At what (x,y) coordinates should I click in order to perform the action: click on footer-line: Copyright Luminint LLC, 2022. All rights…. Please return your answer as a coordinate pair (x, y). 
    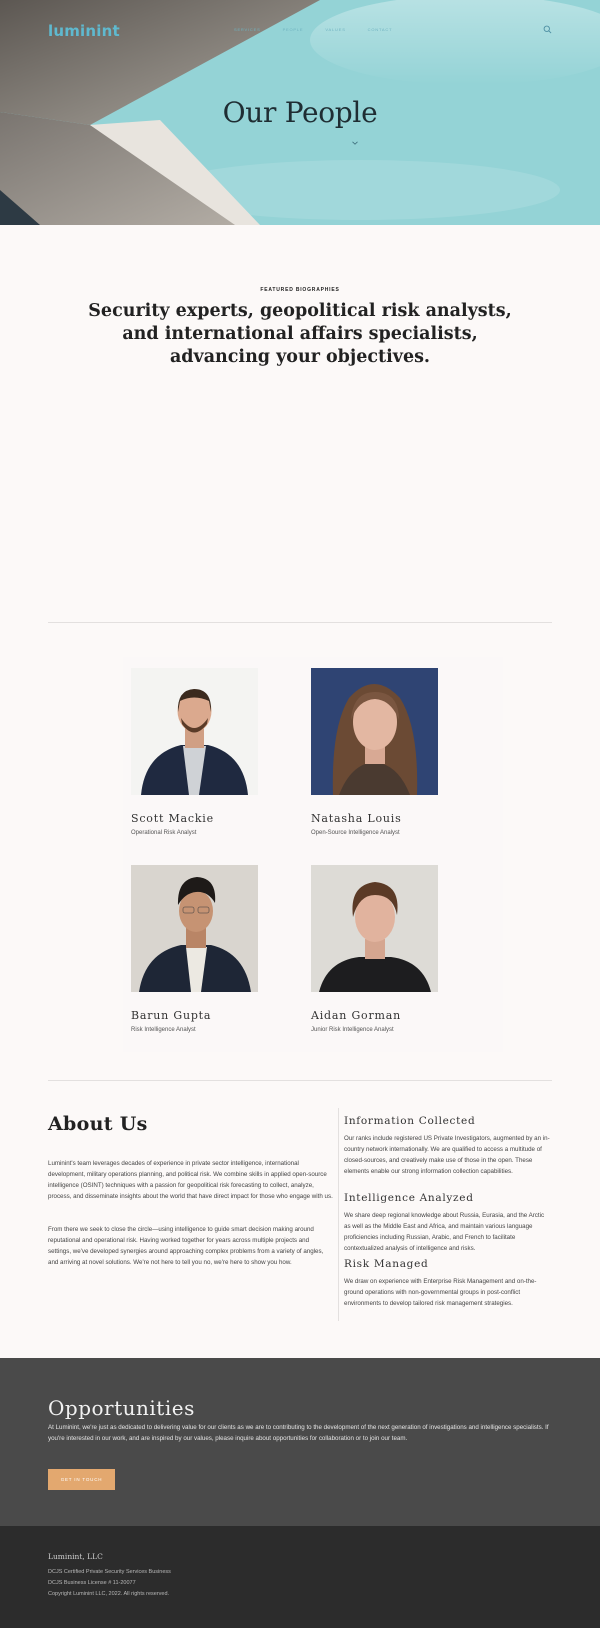
    Looking at the image, I should click on (109, 1594).